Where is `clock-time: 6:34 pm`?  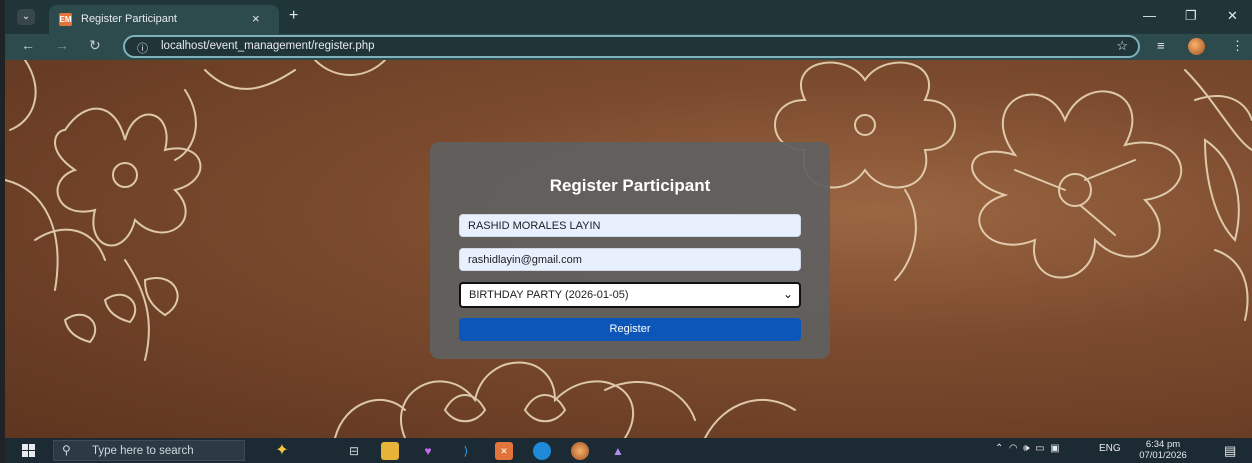
clock-time: 6:34 pm is located at coordinates (1163, 444).